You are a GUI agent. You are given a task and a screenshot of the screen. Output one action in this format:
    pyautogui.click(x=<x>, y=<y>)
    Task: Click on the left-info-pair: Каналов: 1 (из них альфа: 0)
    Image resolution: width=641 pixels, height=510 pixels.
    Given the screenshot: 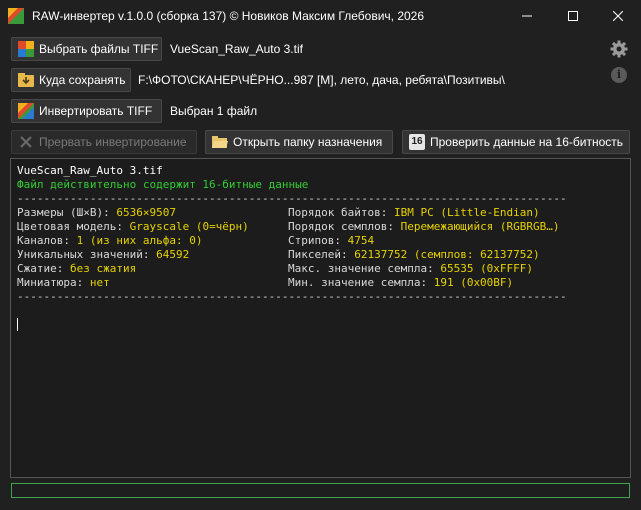 What is the action you would take?
    pyautogui.click(x=109, y=240)
    